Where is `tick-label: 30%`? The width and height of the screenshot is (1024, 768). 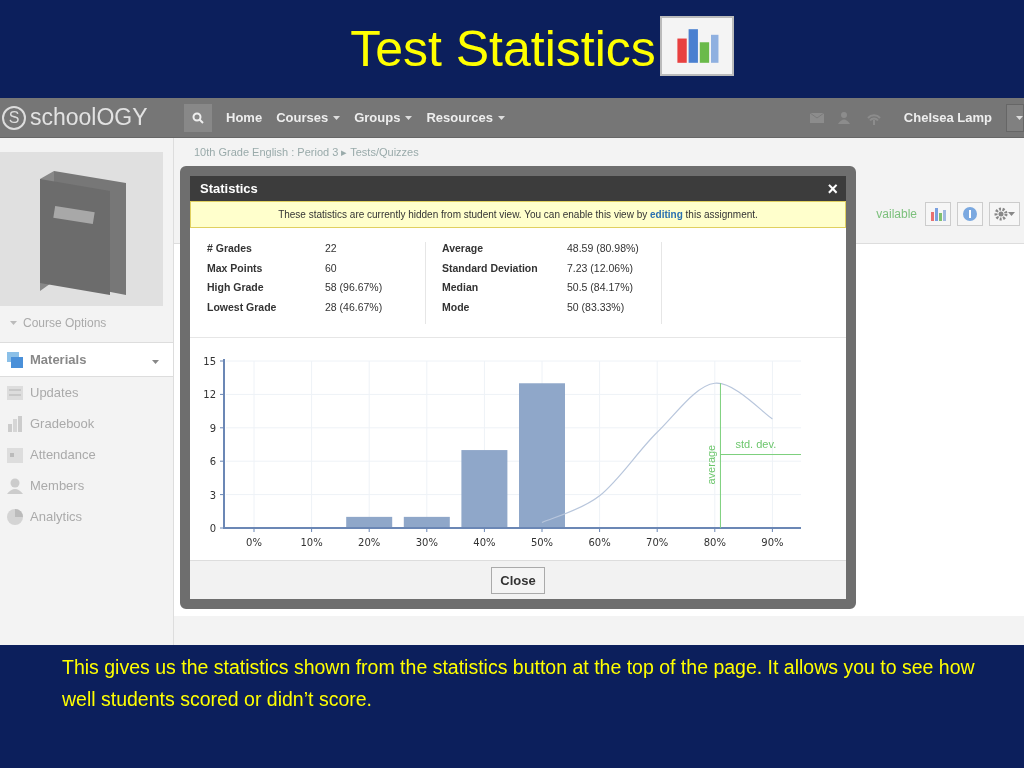 tick-label: 30% is located at coordinates (426, 542).